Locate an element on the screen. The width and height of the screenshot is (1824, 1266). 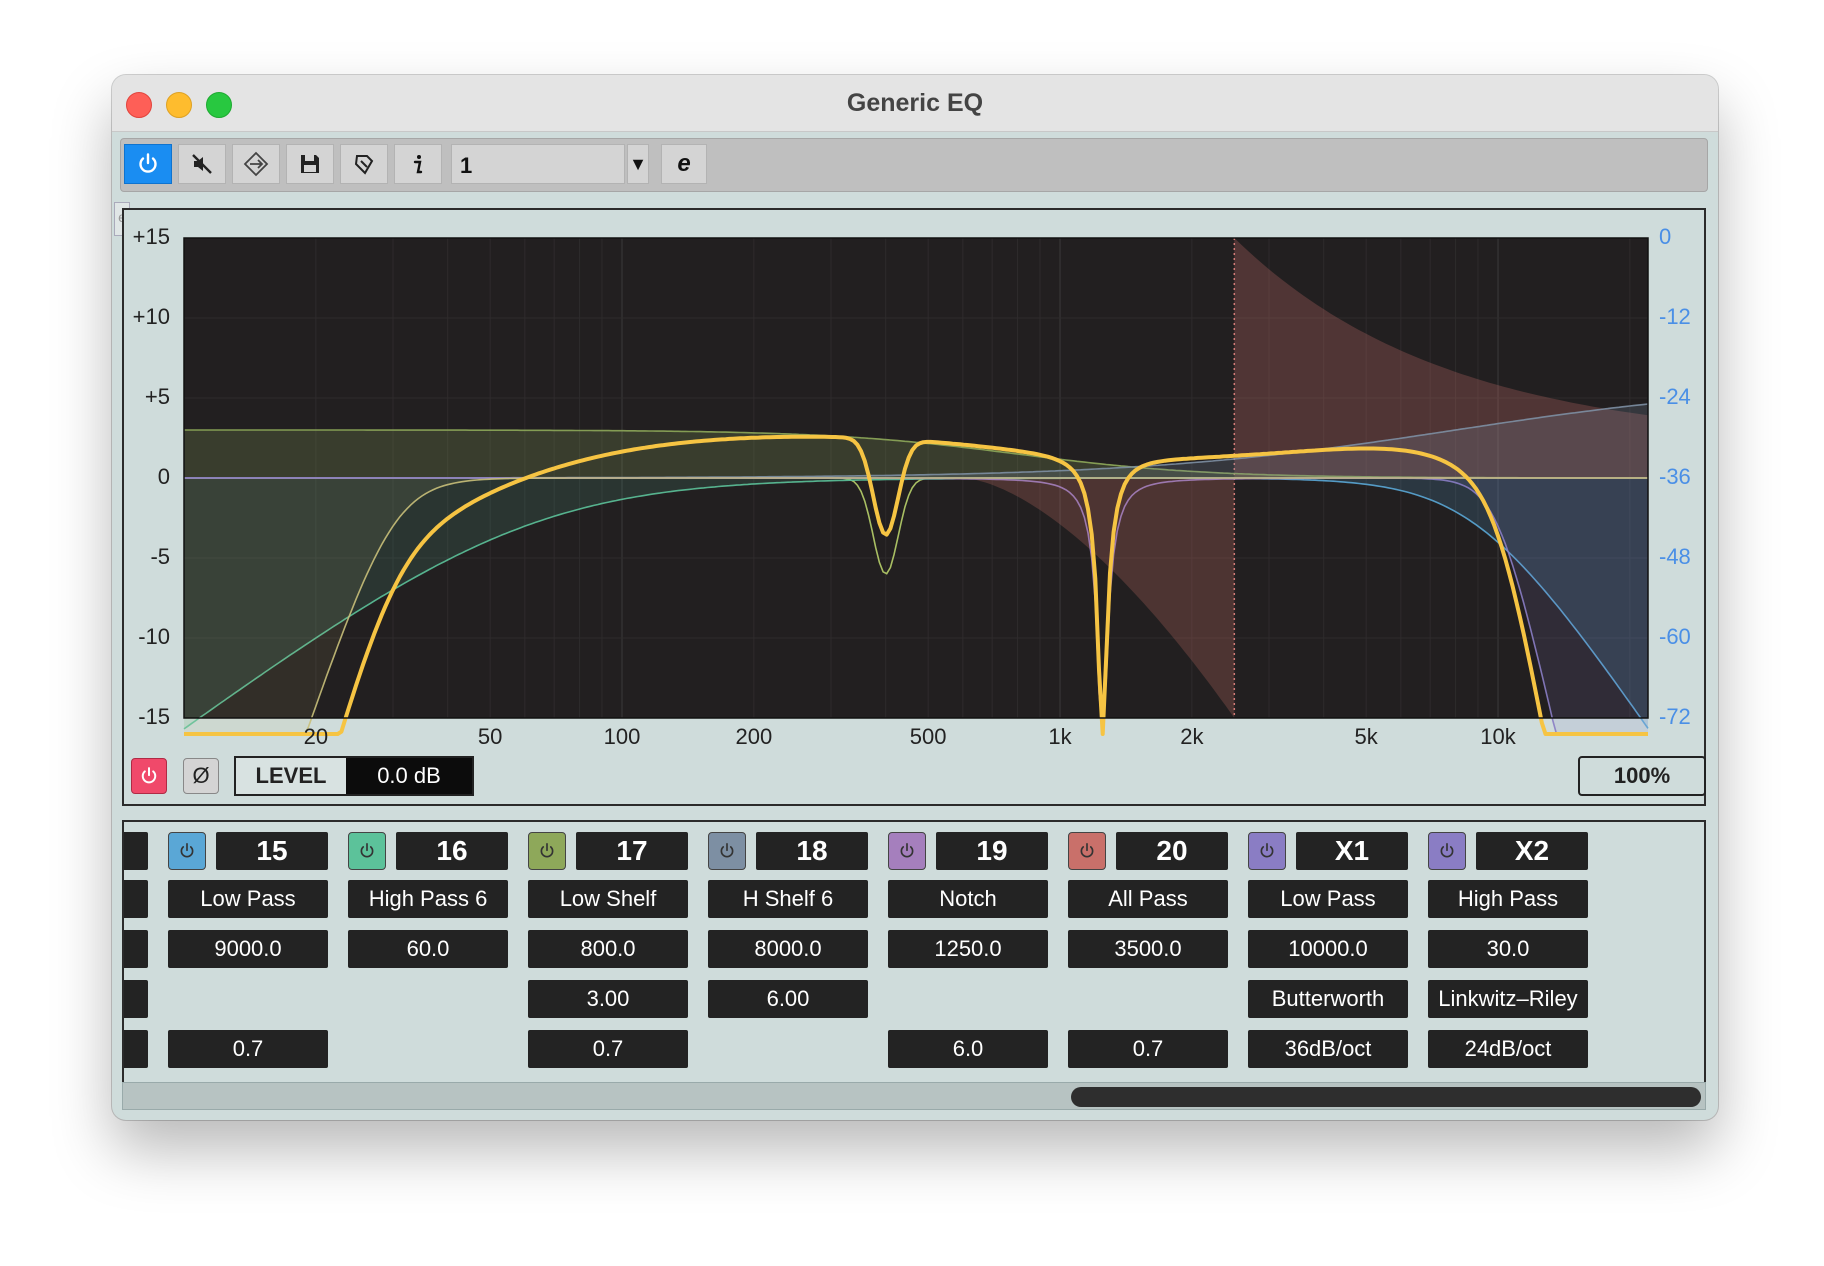
info-button is located at coordinates (418, 164).